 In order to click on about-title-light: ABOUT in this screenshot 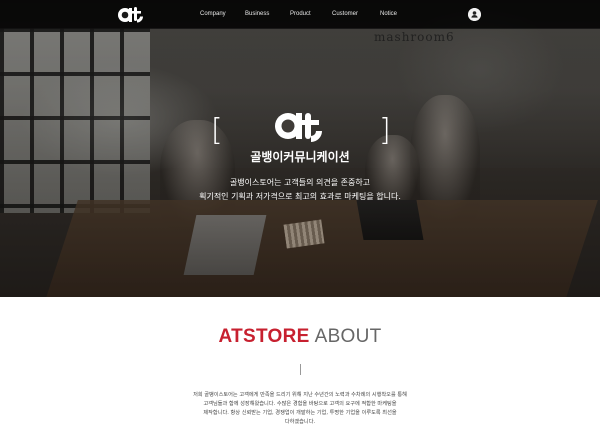, I will do `click(348, 336)`.